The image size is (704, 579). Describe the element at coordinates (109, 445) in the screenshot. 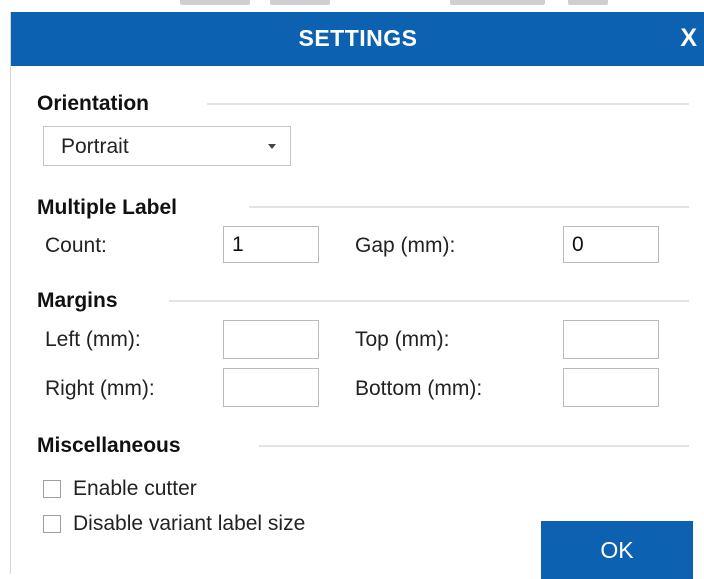

I see `miscellaneous-heading: Miscellaneous` at that location.